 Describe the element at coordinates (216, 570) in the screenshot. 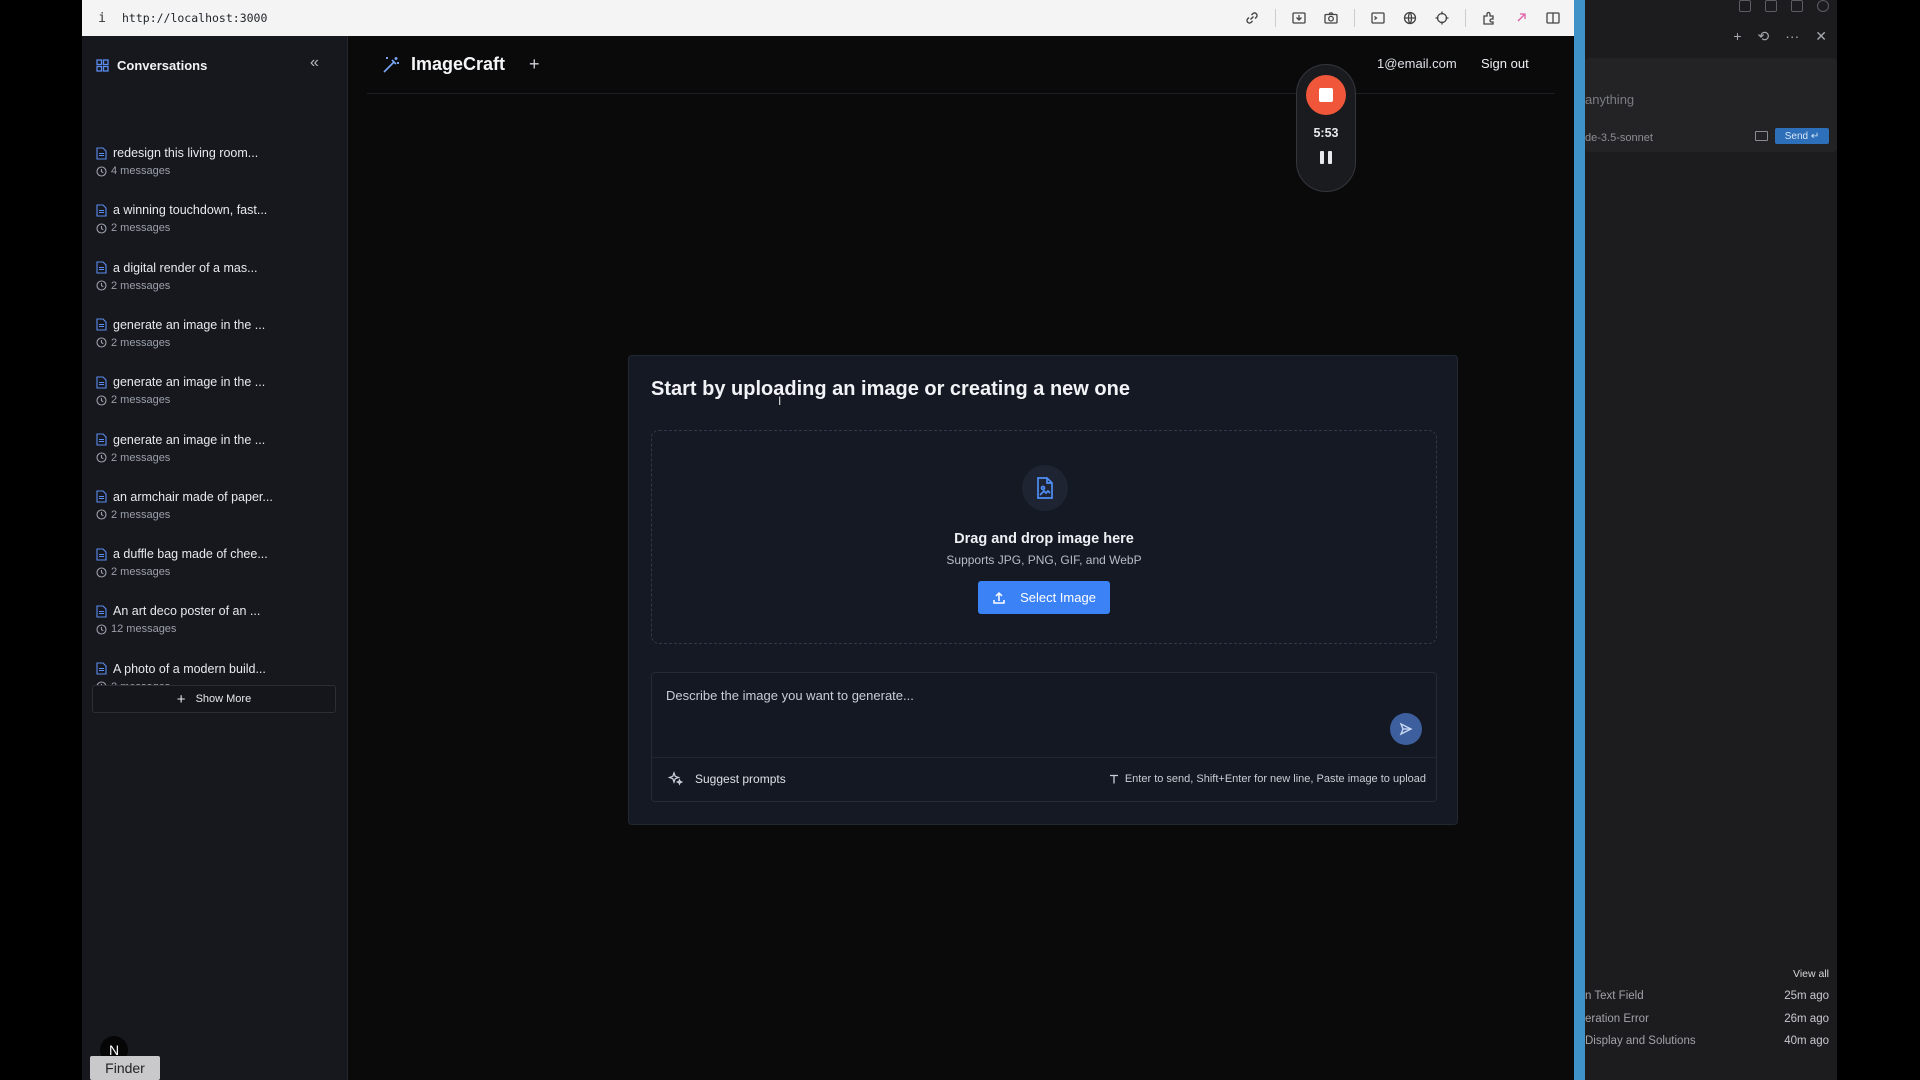

I see `conversation-item: a duffle bag made of chee... 2 messages` at that location.